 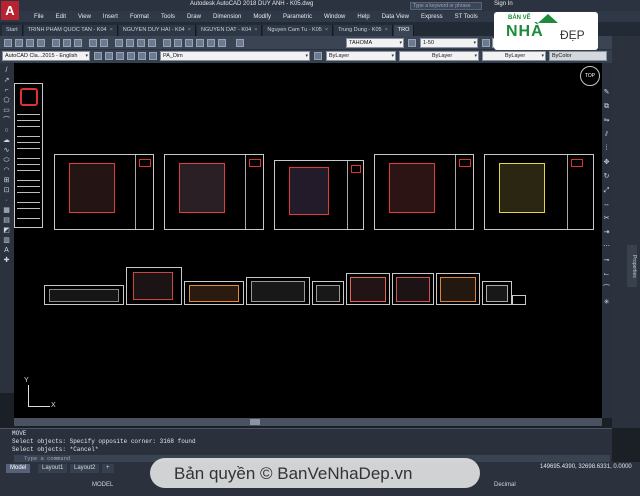 I want to click on stretch-icon: ↔, so click(x=606, y=205).